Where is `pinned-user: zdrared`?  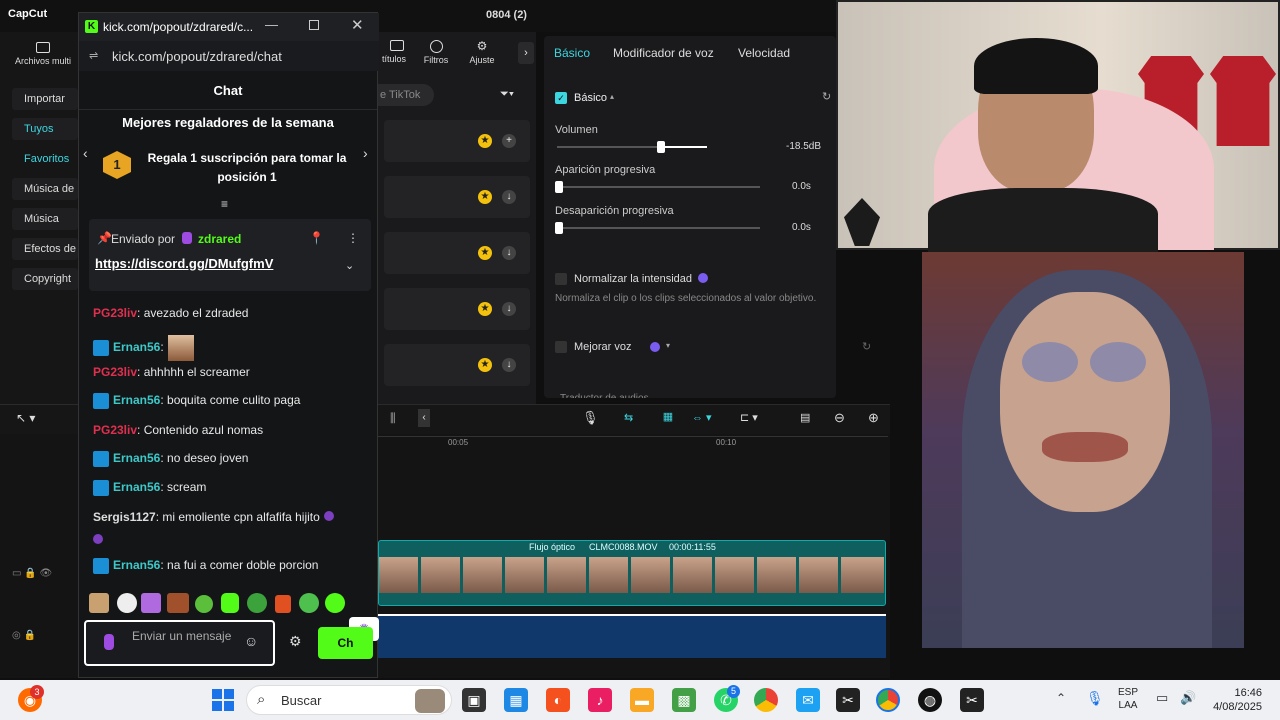
pinned-user: zdrared is located at coordinates (219, 239).